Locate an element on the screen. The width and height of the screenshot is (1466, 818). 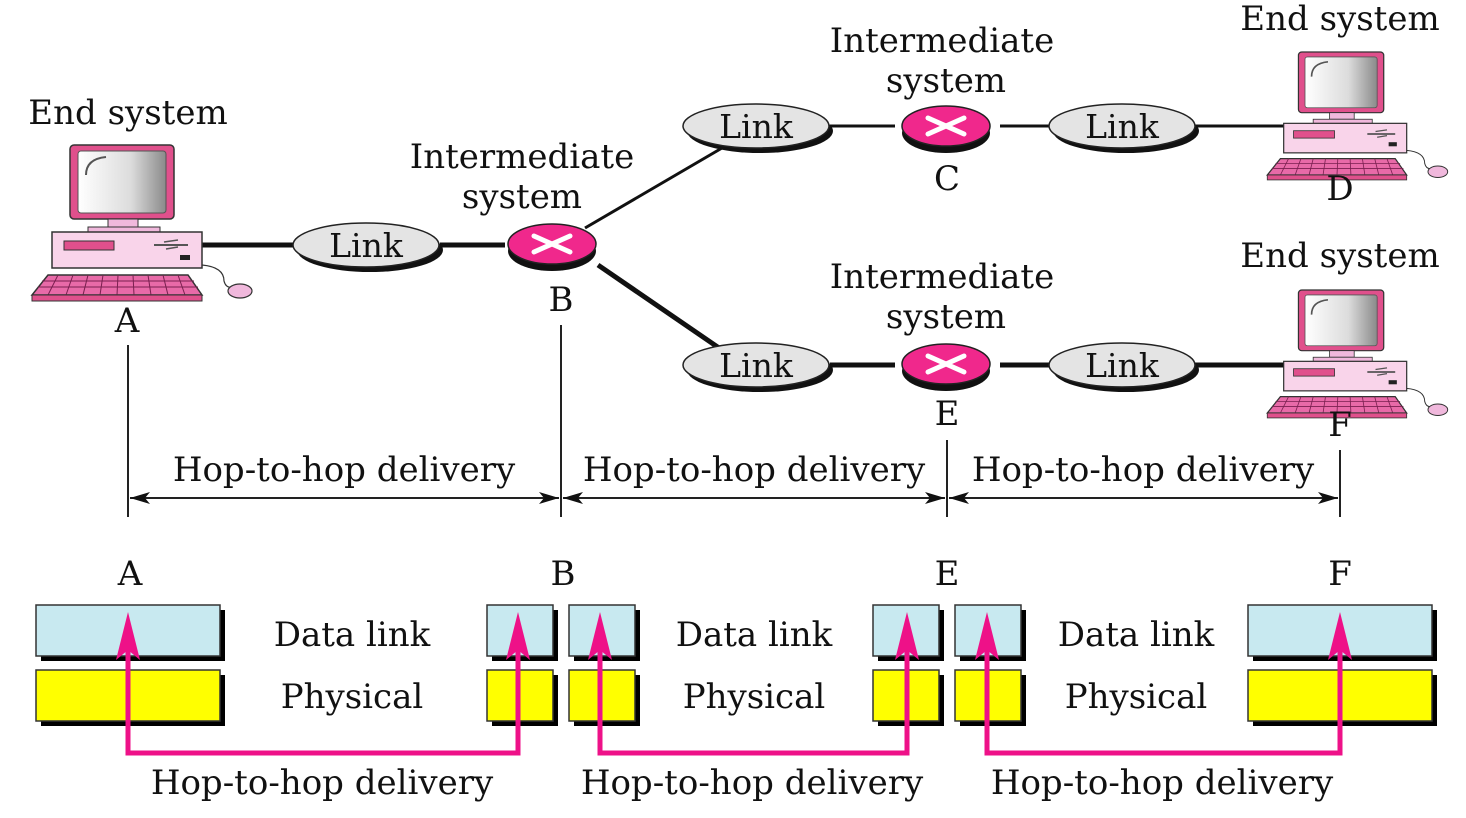
link-c-d: Link is located at coordinates (1124, 128).